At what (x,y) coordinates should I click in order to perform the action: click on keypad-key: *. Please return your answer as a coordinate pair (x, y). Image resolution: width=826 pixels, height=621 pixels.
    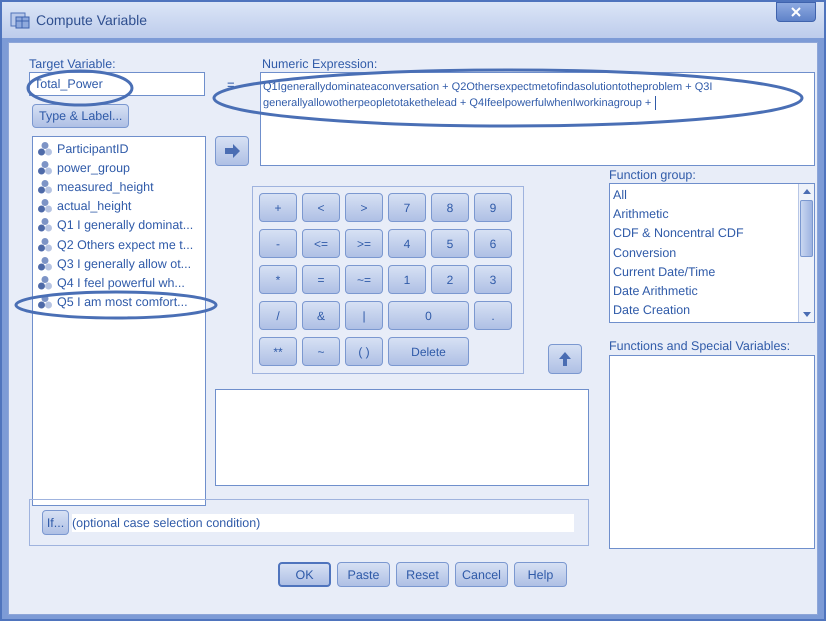
    Looking at the image, I should click on (278, 279).